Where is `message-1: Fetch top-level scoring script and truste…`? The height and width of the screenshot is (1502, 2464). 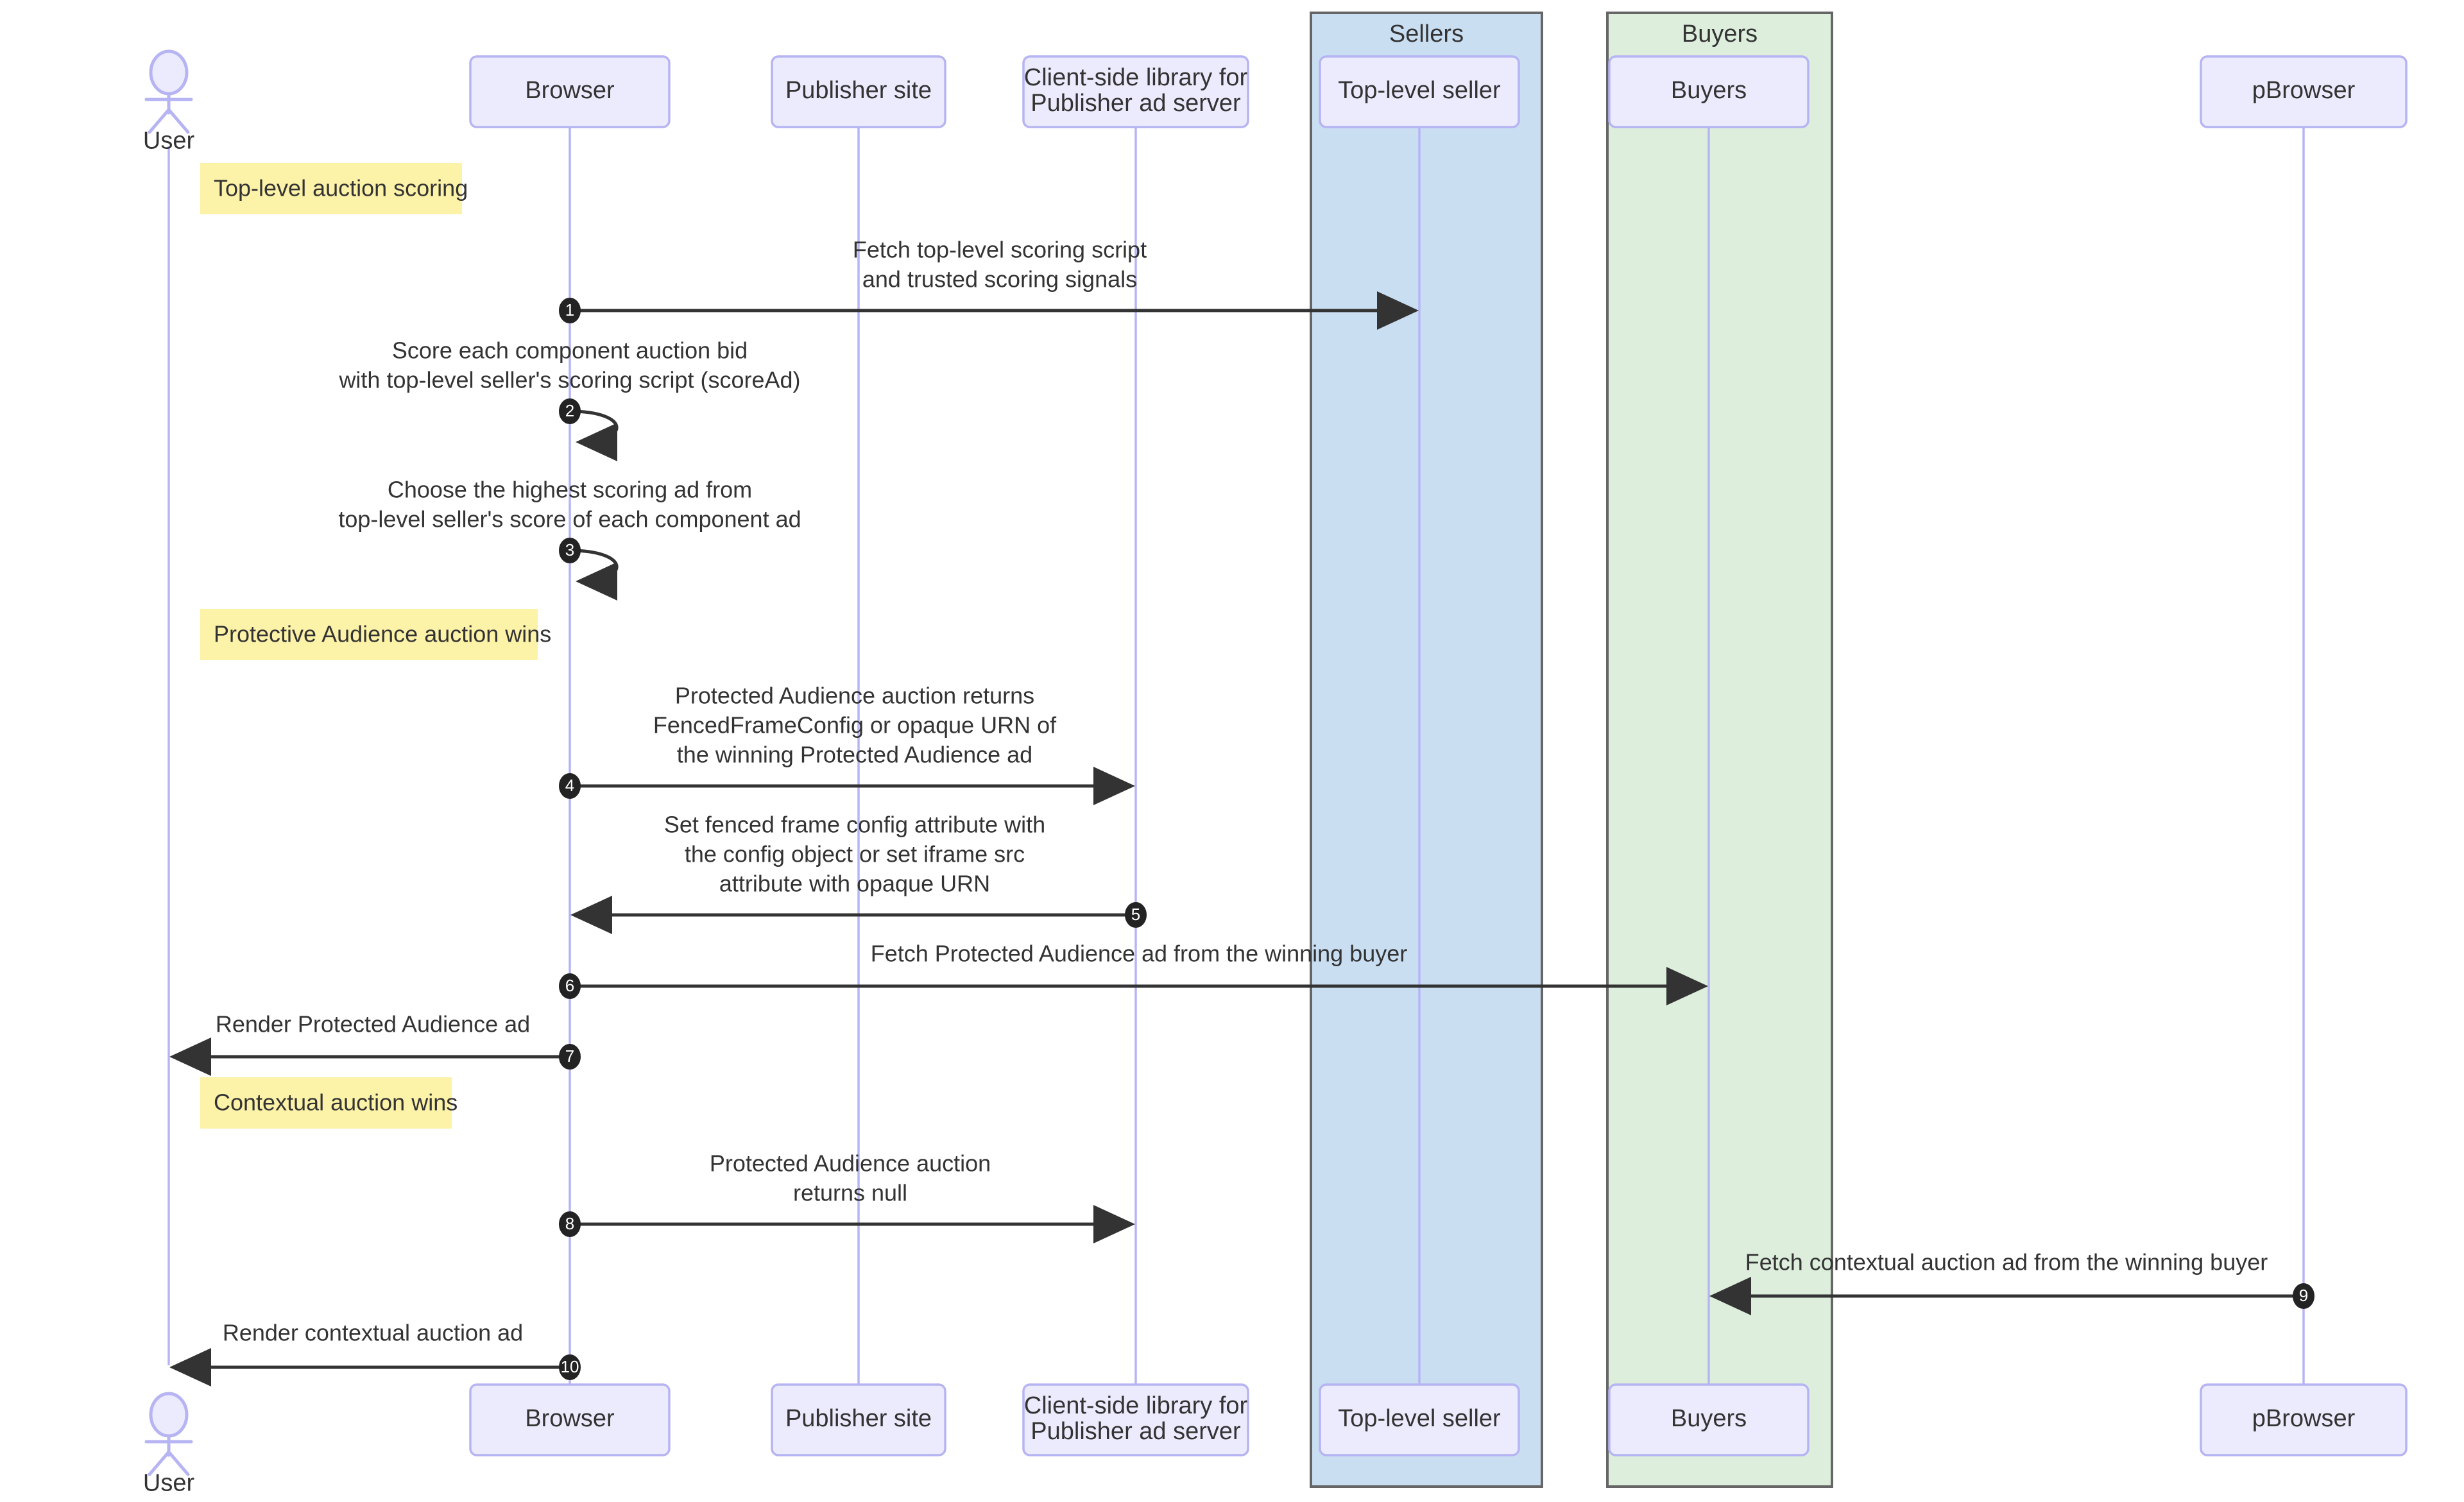 message-1: Fetch top-level scoring script and truste… is located at coordinates (989, 283).